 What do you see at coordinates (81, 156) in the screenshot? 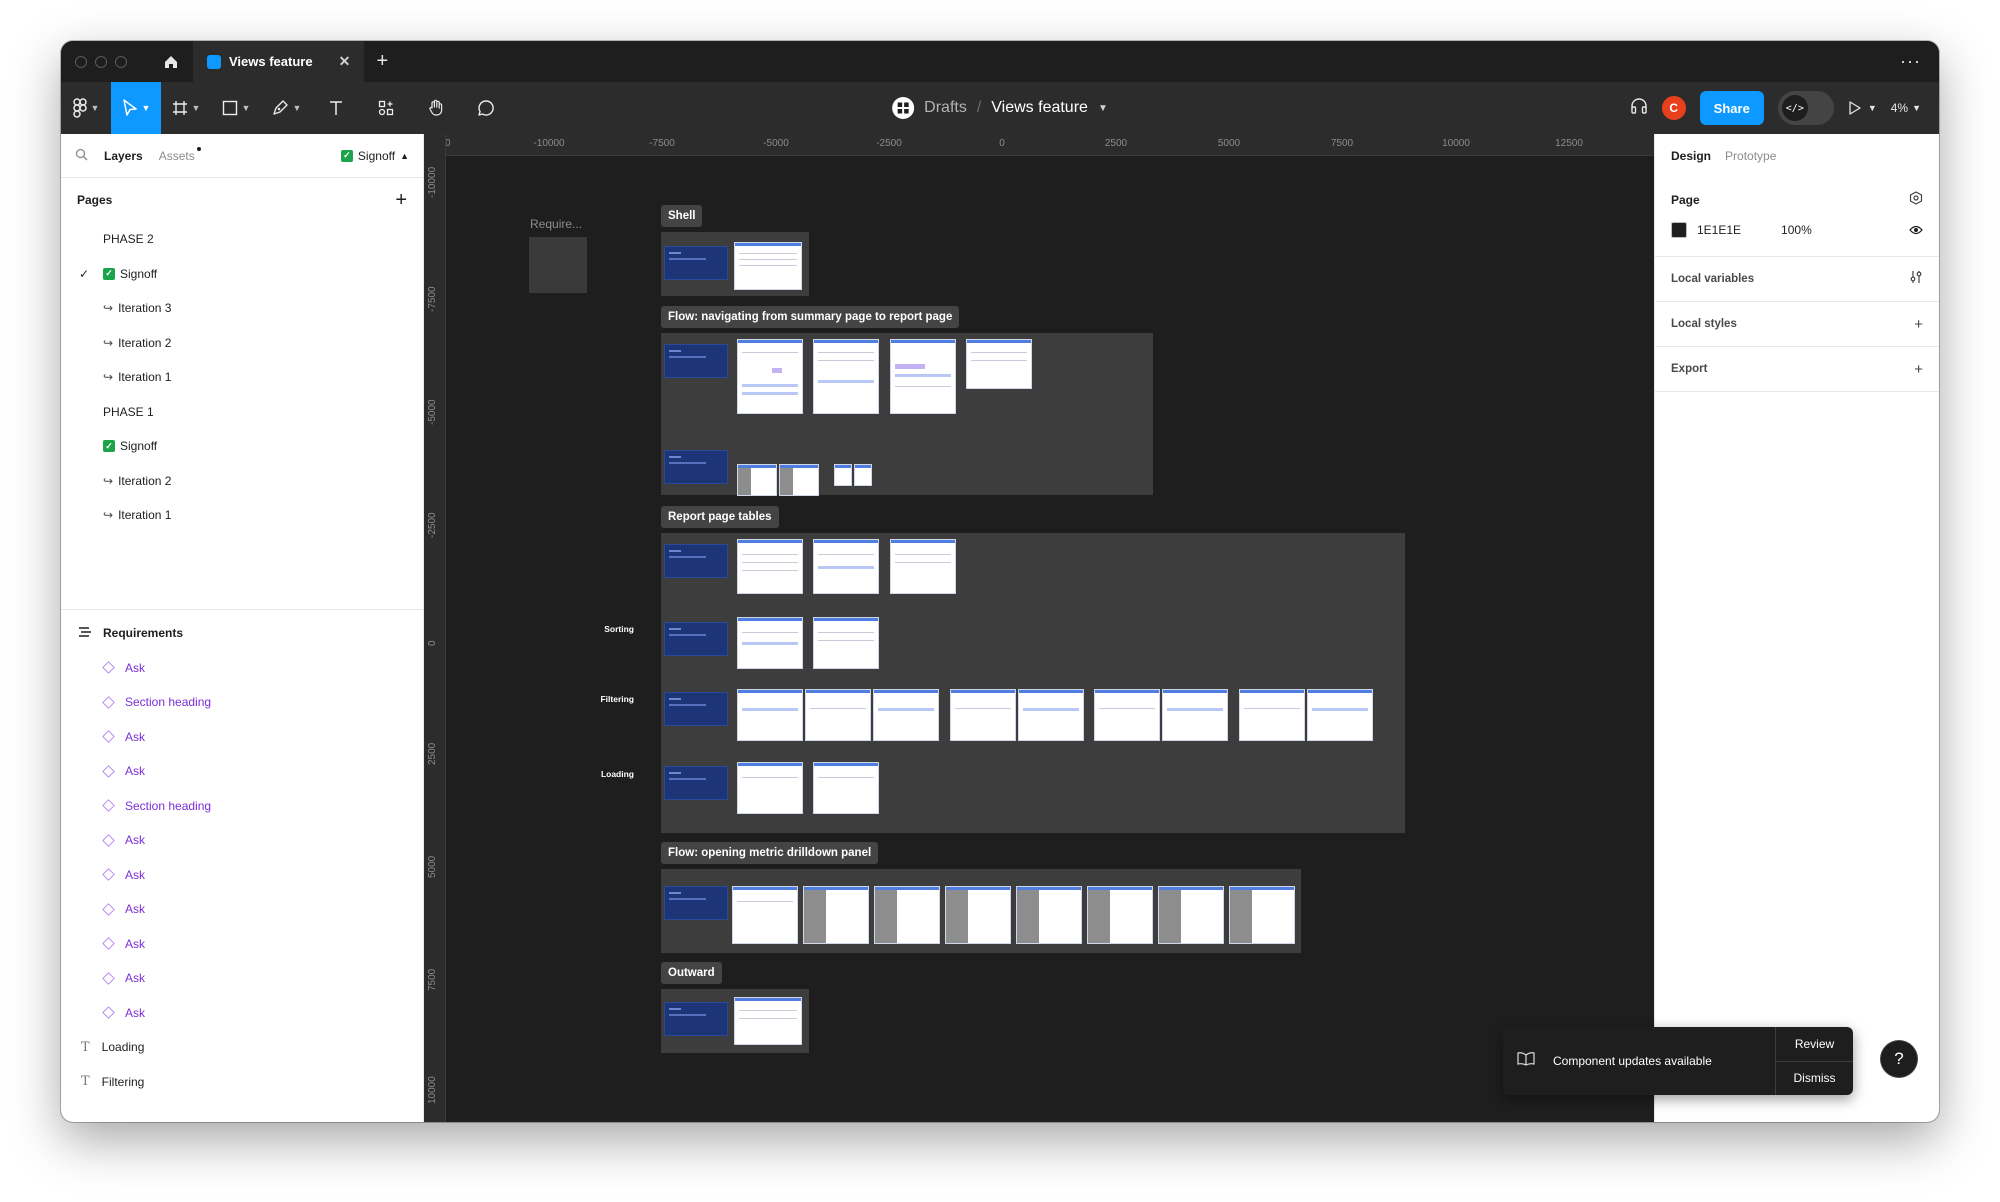
I see `search-icon` at bounding box center [81, 156].